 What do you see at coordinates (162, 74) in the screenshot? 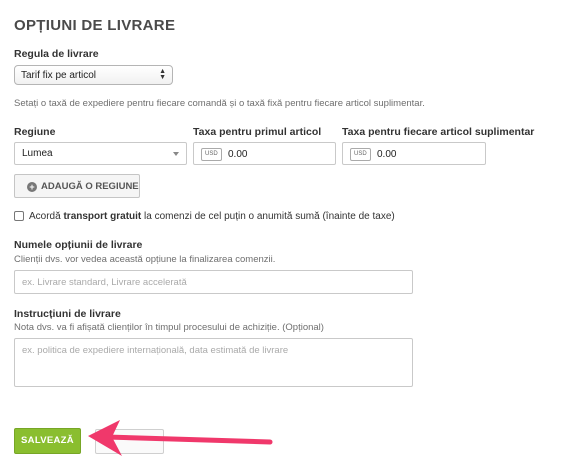
I see `select-arrows-icon: ▲ ▼` at bounding box center [162, 74].